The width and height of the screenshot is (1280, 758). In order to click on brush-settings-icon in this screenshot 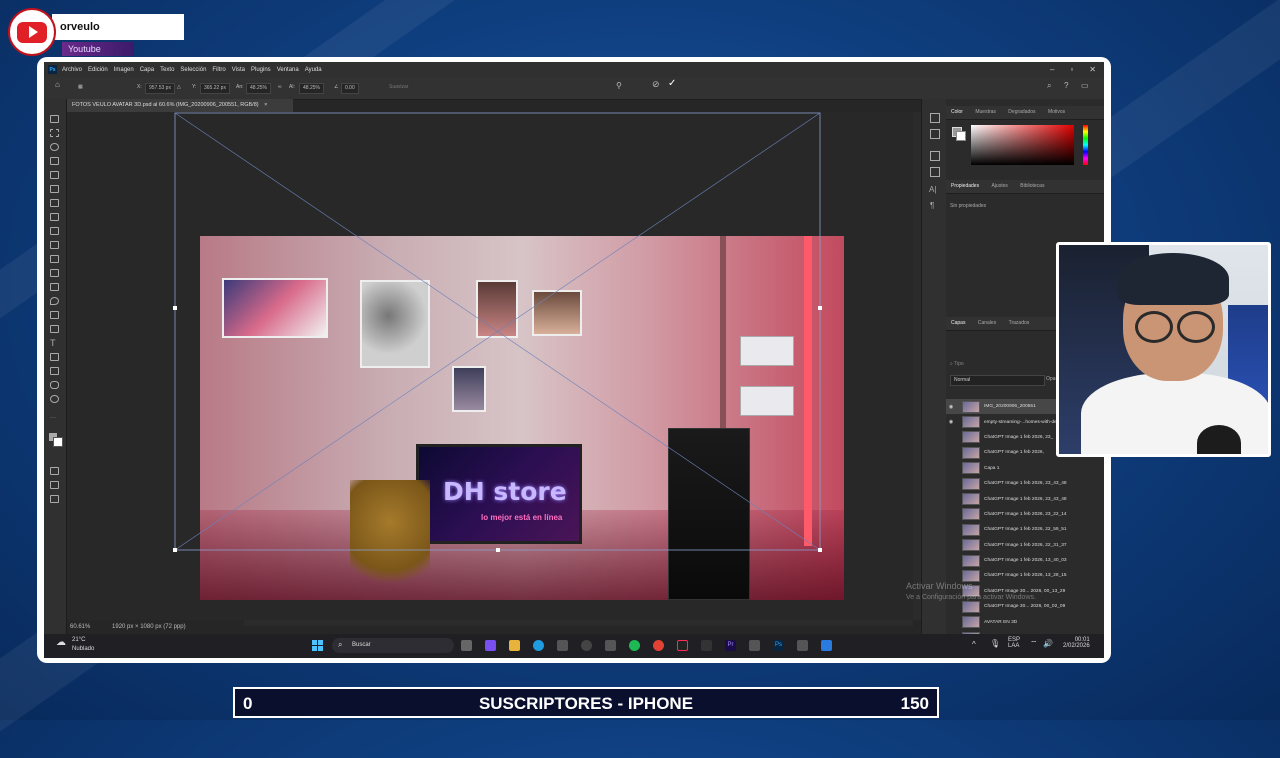, I will do `click(935, 156)`.